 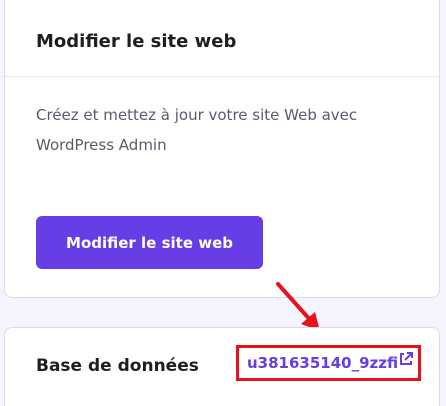 What do you see at coordinates (406, 359) in the screenshot?
I see `external-link-icon` at bounding box center [406, 359].